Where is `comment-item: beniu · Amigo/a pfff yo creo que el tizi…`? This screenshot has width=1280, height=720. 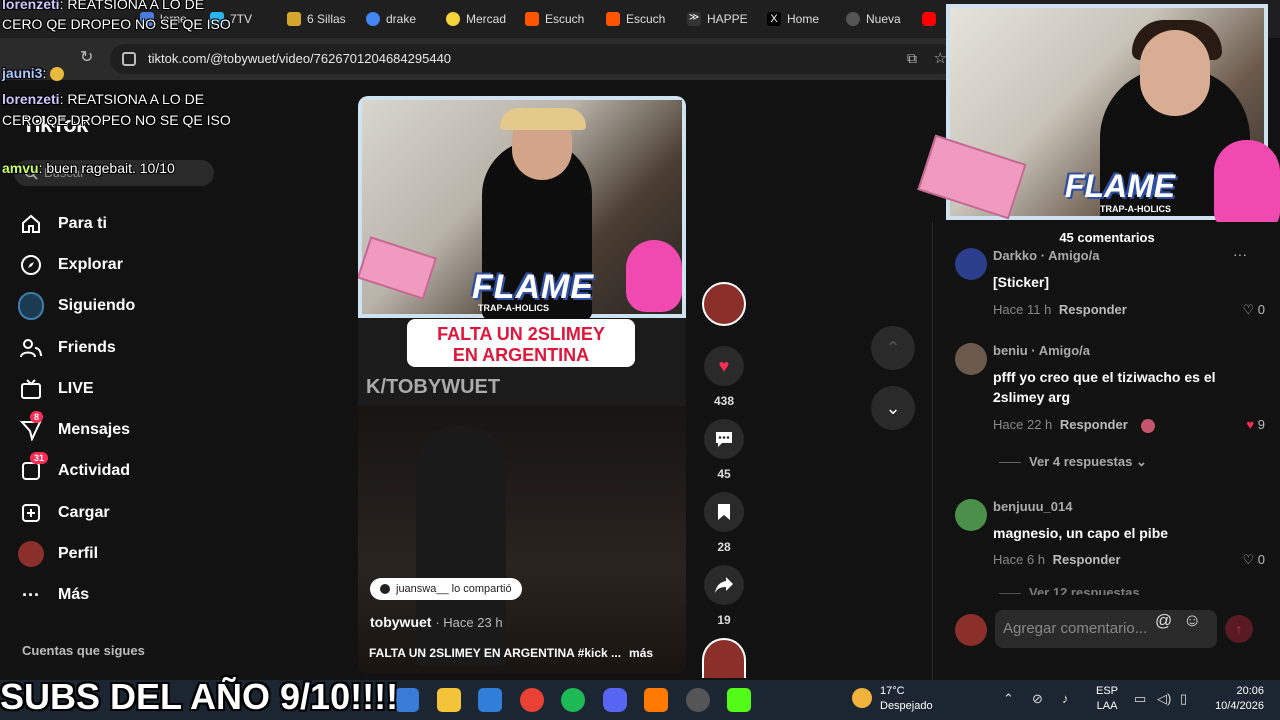 comment-item: beniu · Amigo/a pfff yo creo que el tizi… is located at coordinates (1115, 398).